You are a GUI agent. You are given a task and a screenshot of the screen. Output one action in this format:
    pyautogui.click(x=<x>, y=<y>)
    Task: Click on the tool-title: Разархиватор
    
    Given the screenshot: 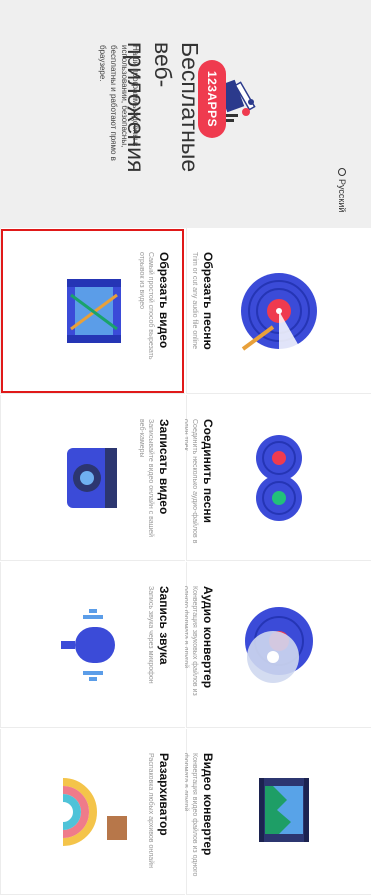 What is the action you would take?
    pyautogui.click(x=164, y=794)
    